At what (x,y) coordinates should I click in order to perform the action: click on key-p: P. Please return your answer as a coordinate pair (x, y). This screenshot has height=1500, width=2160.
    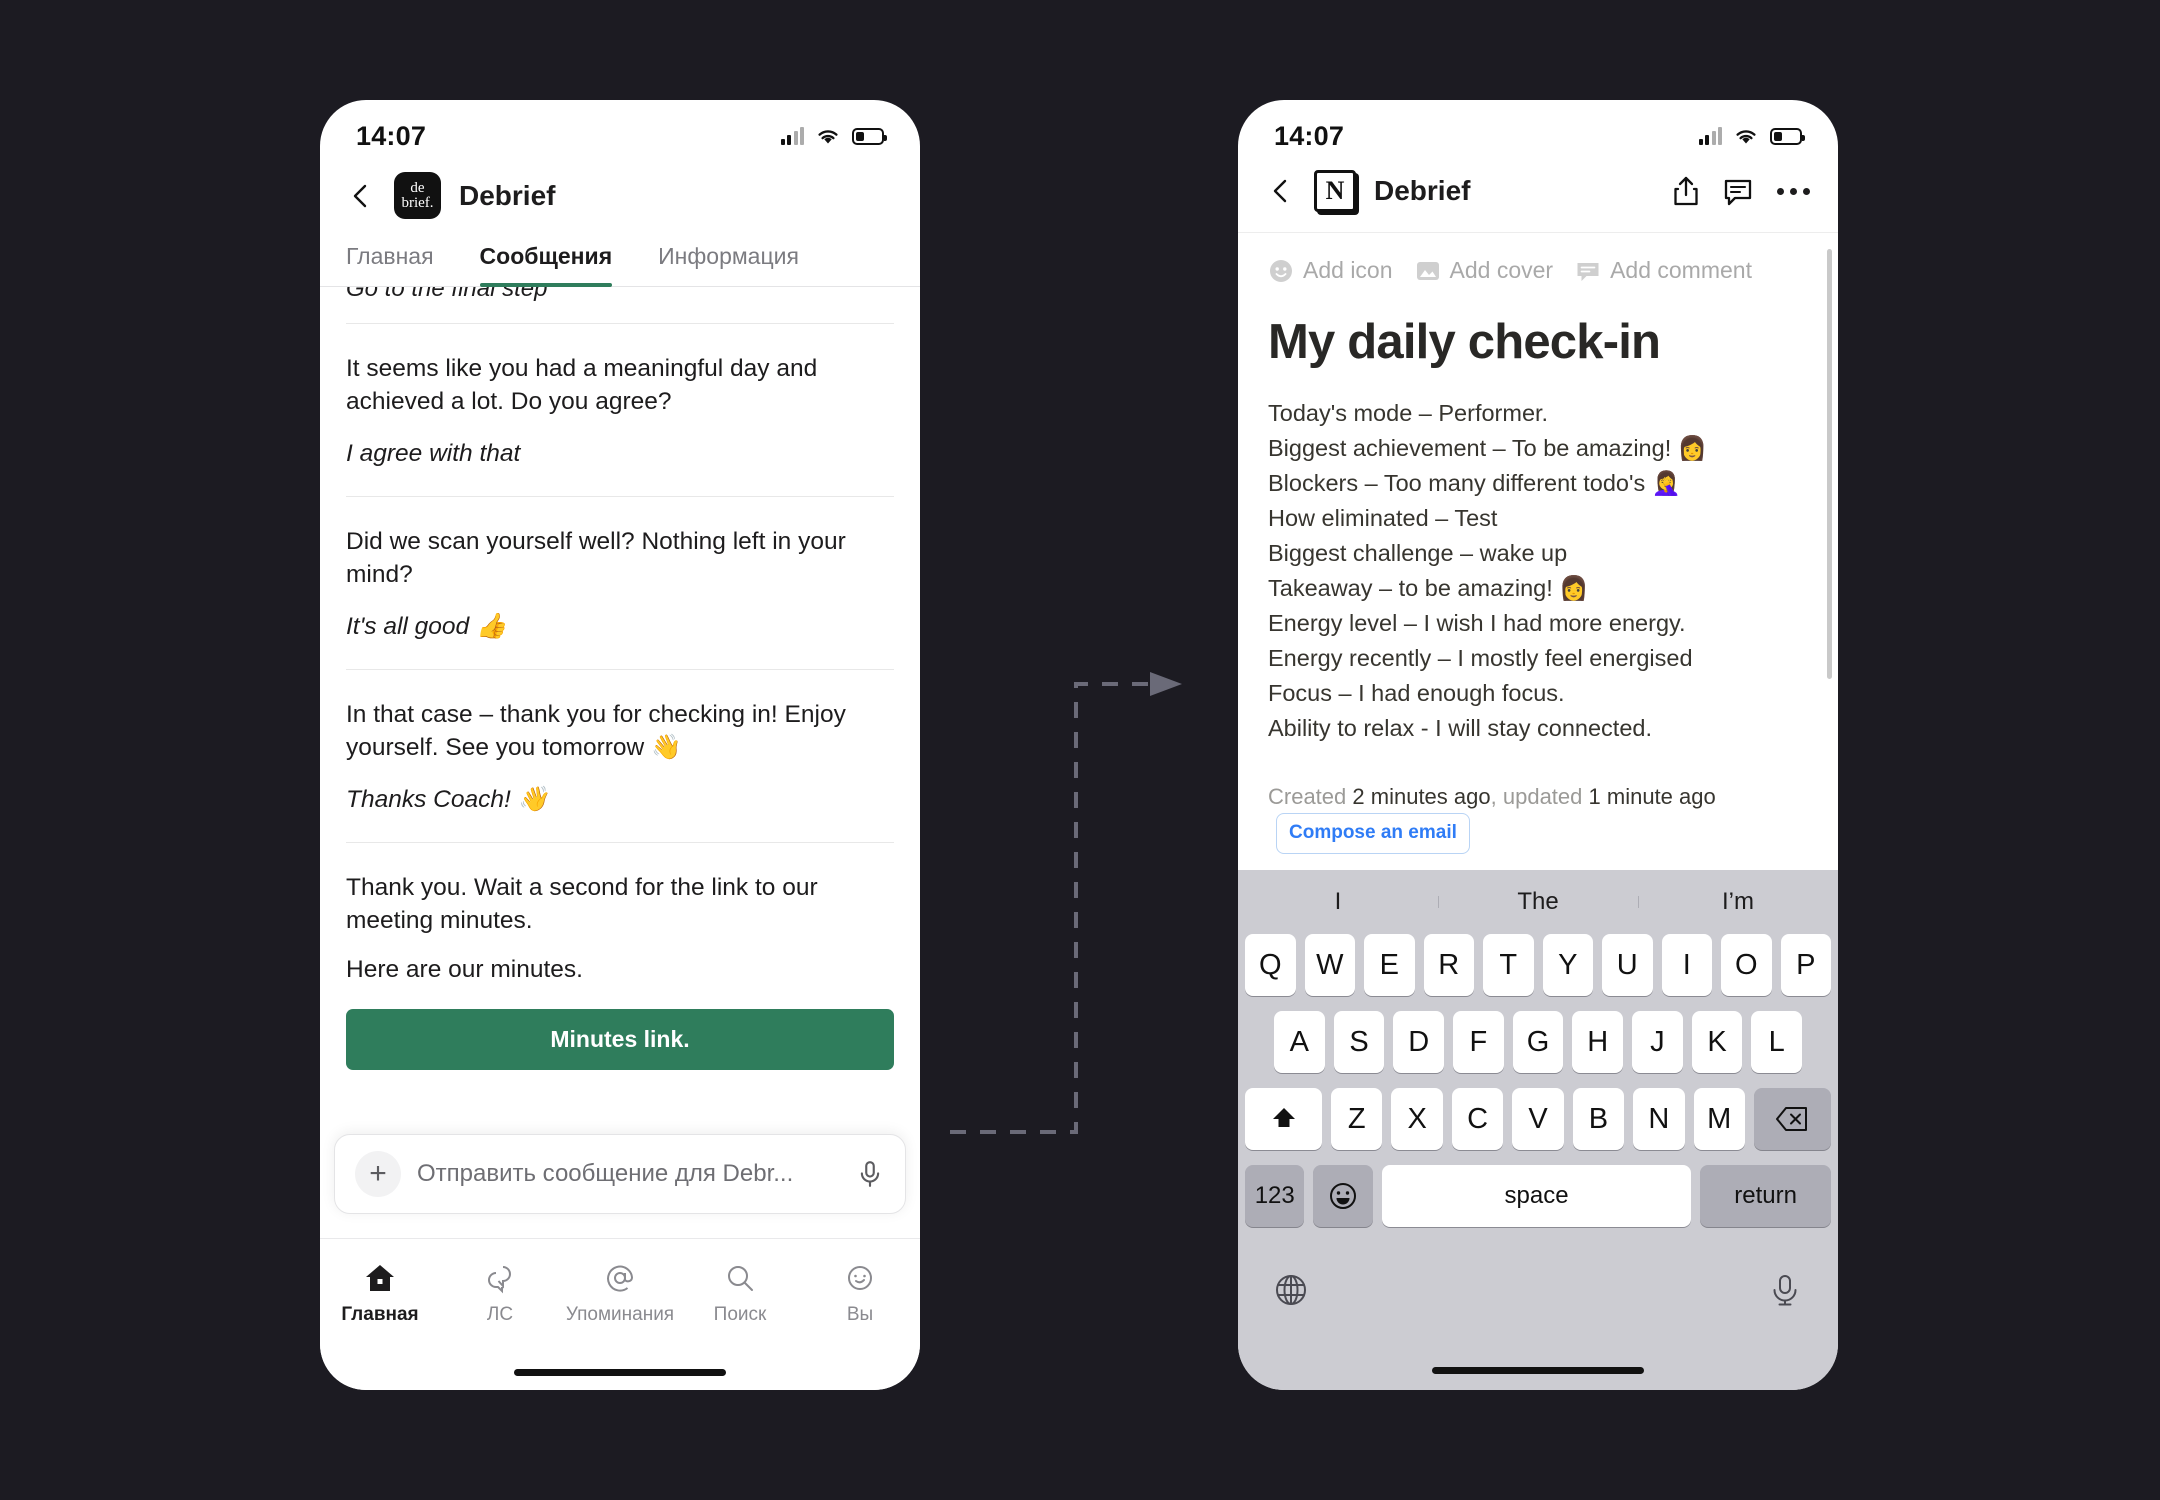
    Looking at the image, I should click on (1805, 965).